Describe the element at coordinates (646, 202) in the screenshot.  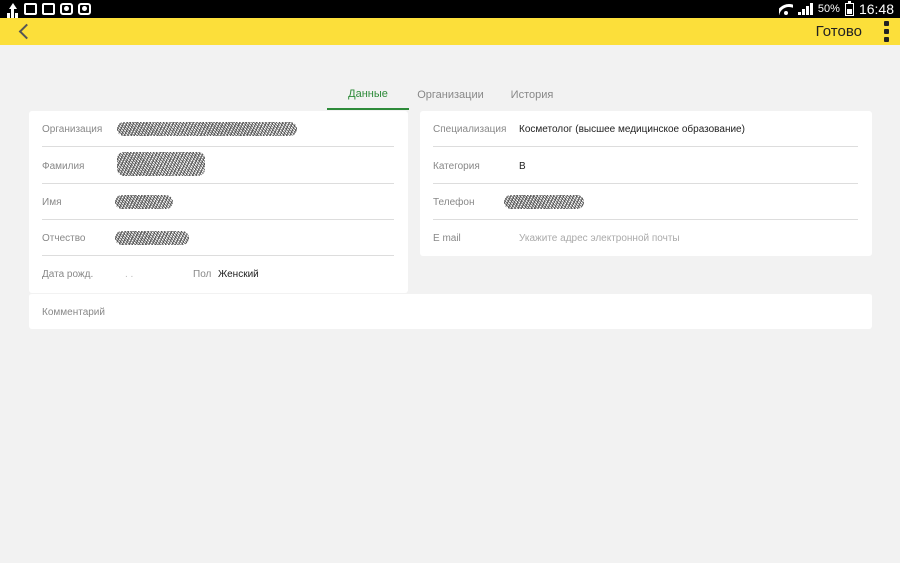
I see `phone-field: Телефон` at that location.